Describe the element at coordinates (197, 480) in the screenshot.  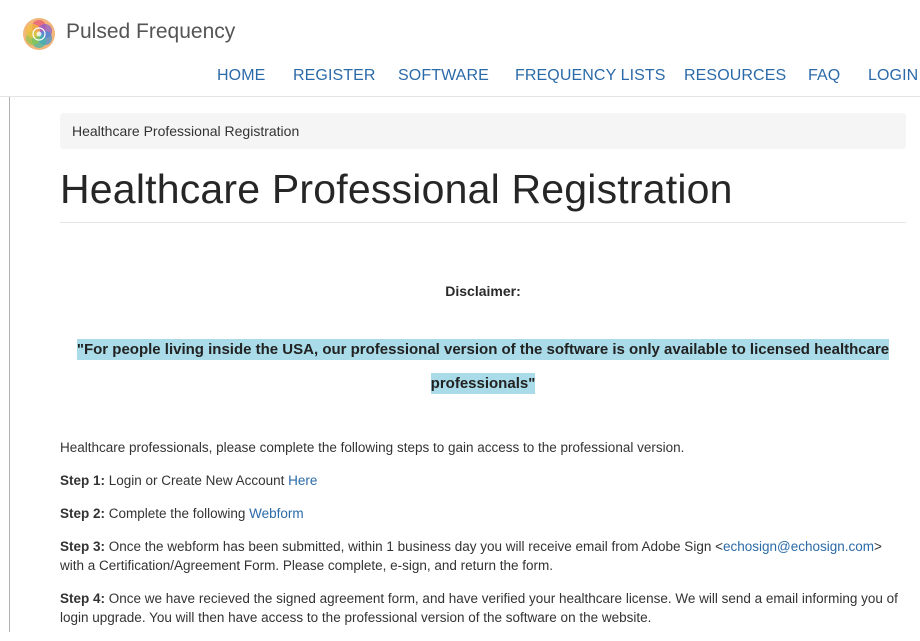
I see `step-1-text: Login or Create New Account` at that location.